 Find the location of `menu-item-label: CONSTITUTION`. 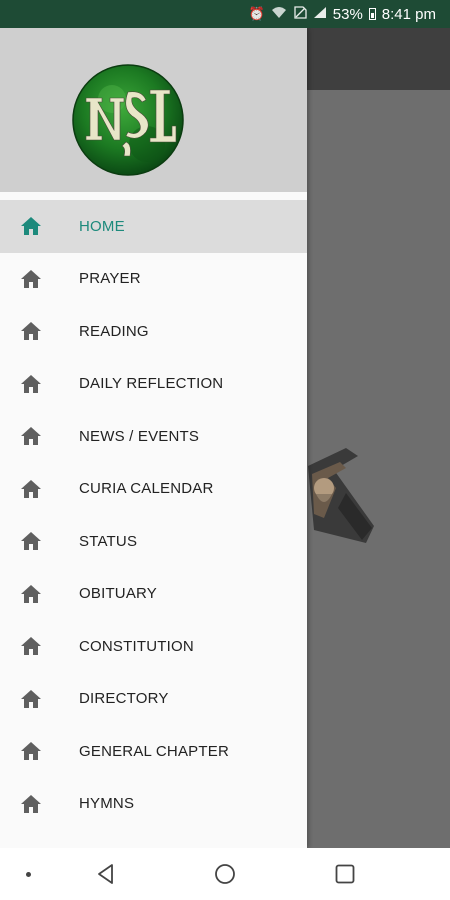

menu-item-label: CONSTITUTION is located at coordinates (136, 646).